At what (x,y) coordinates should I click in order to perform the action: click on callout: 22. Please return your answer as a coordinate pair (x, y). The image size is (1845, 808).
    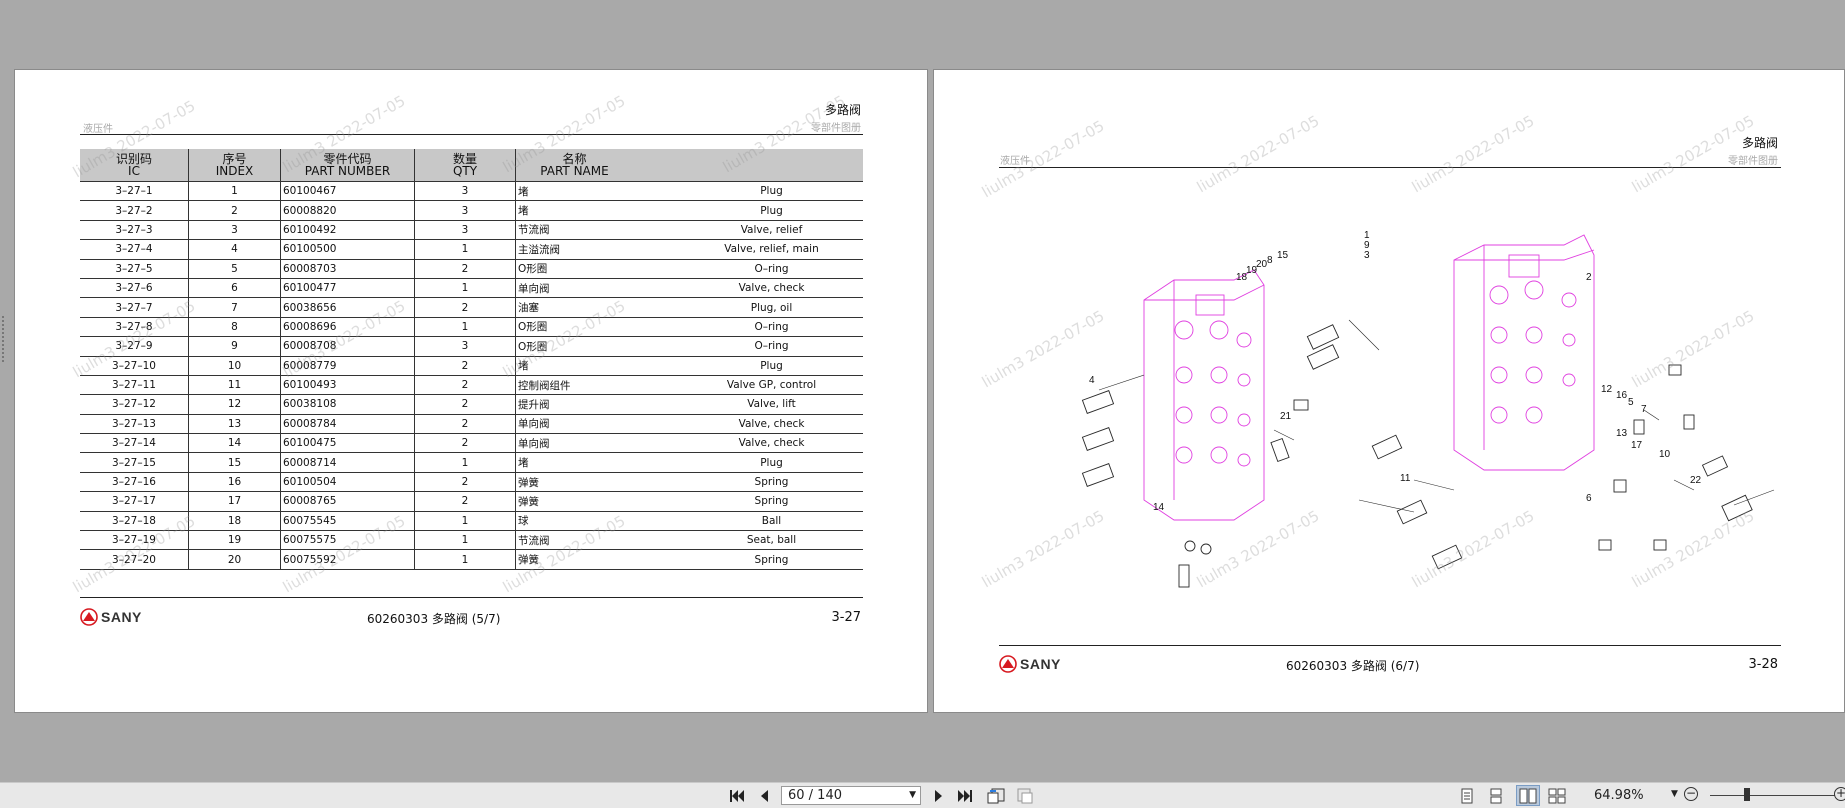
    Looking at the image, I should click on (1696, 480).